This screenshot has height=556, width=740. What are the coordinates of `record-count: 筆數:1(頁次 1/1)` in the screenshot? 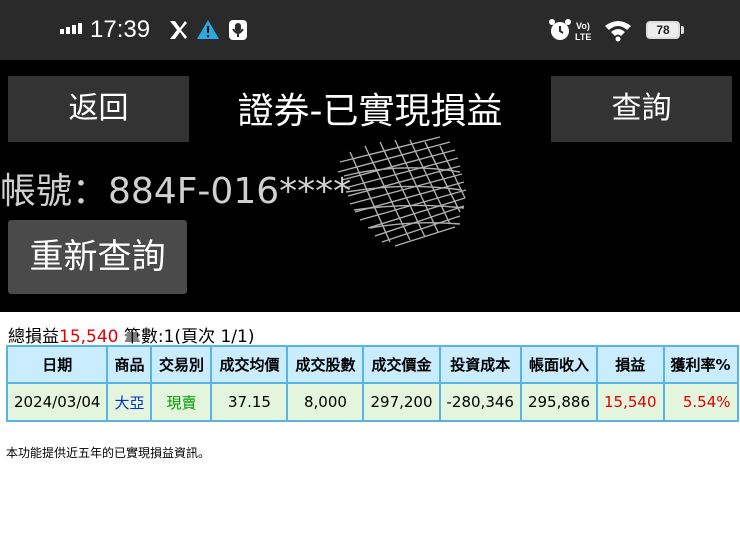 It's located at (189, 337).